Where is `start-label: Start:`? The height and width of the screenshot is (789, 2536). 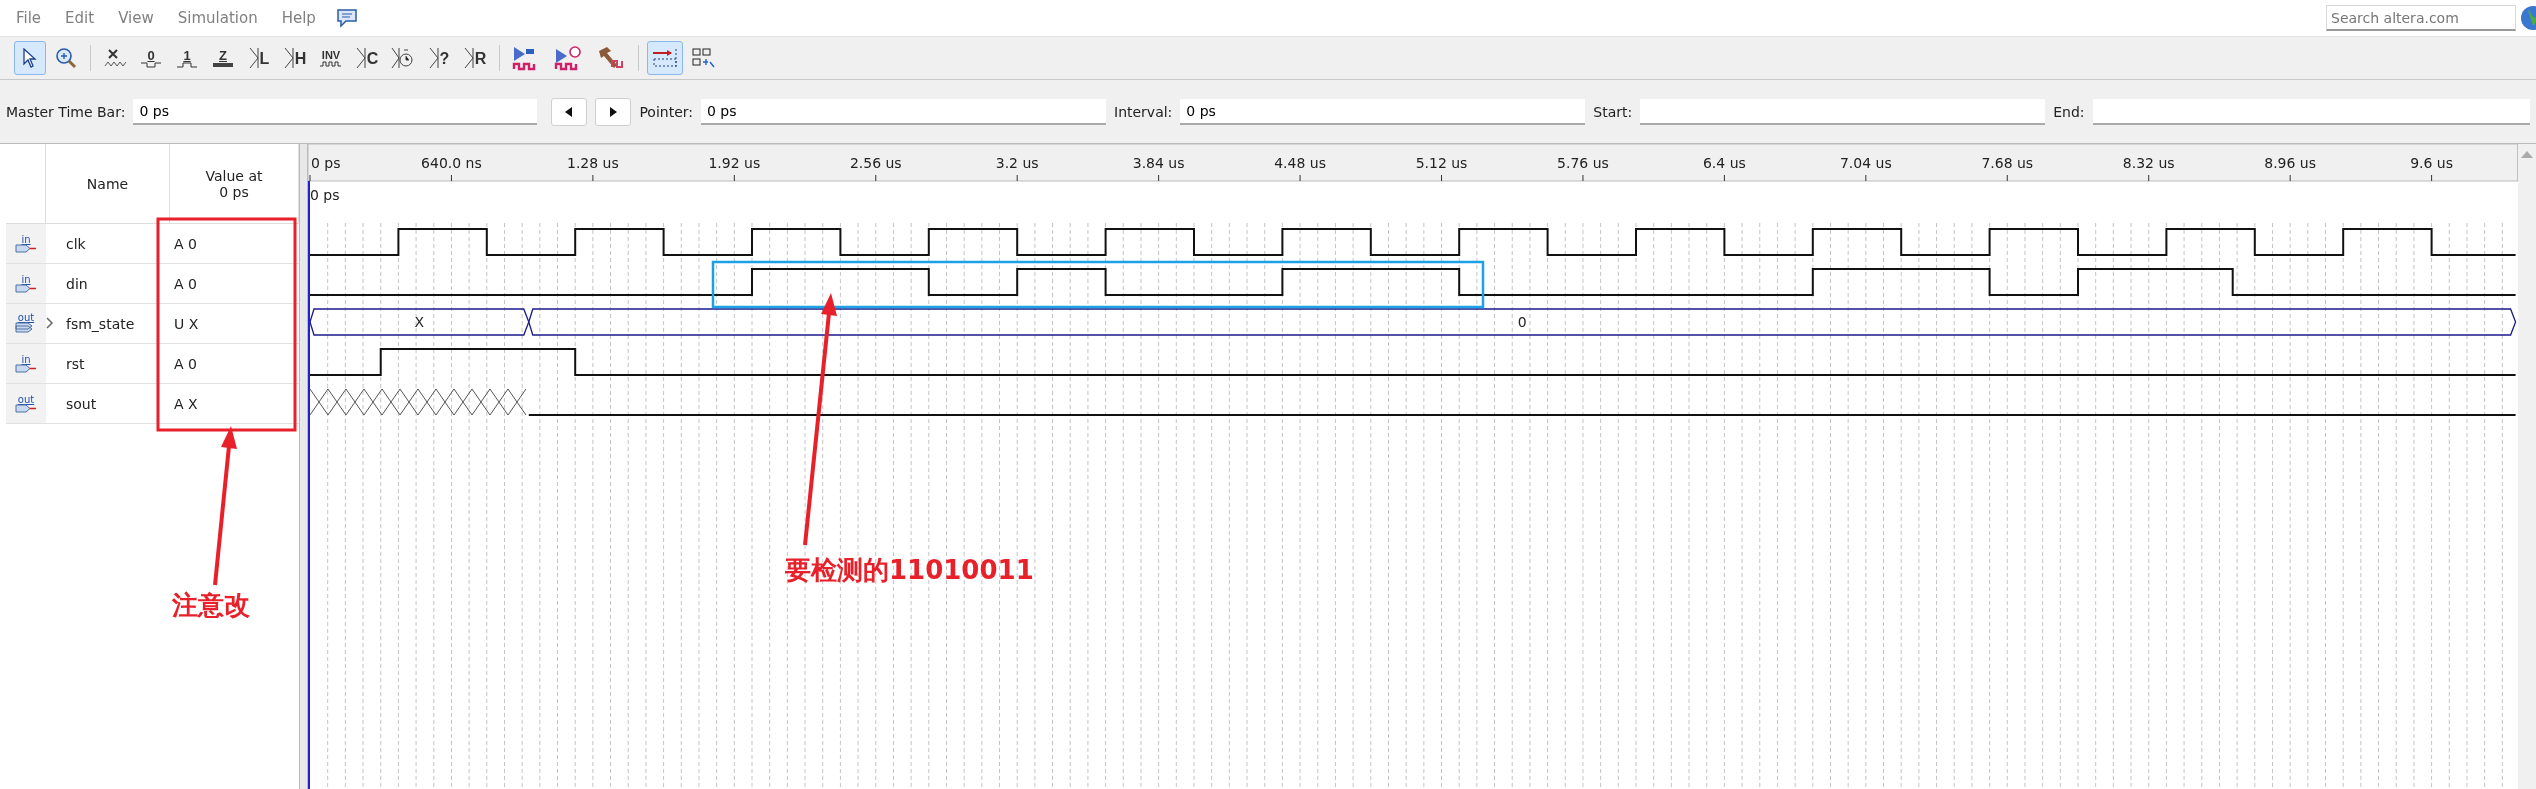
start-label: Start: is located at coordinates (1613, 111).